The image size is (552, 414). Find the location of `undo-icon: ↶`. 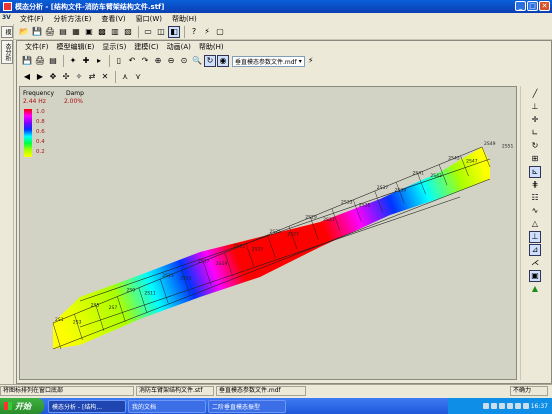

undo-icon: ↶ is located at coordinates (132, 61).